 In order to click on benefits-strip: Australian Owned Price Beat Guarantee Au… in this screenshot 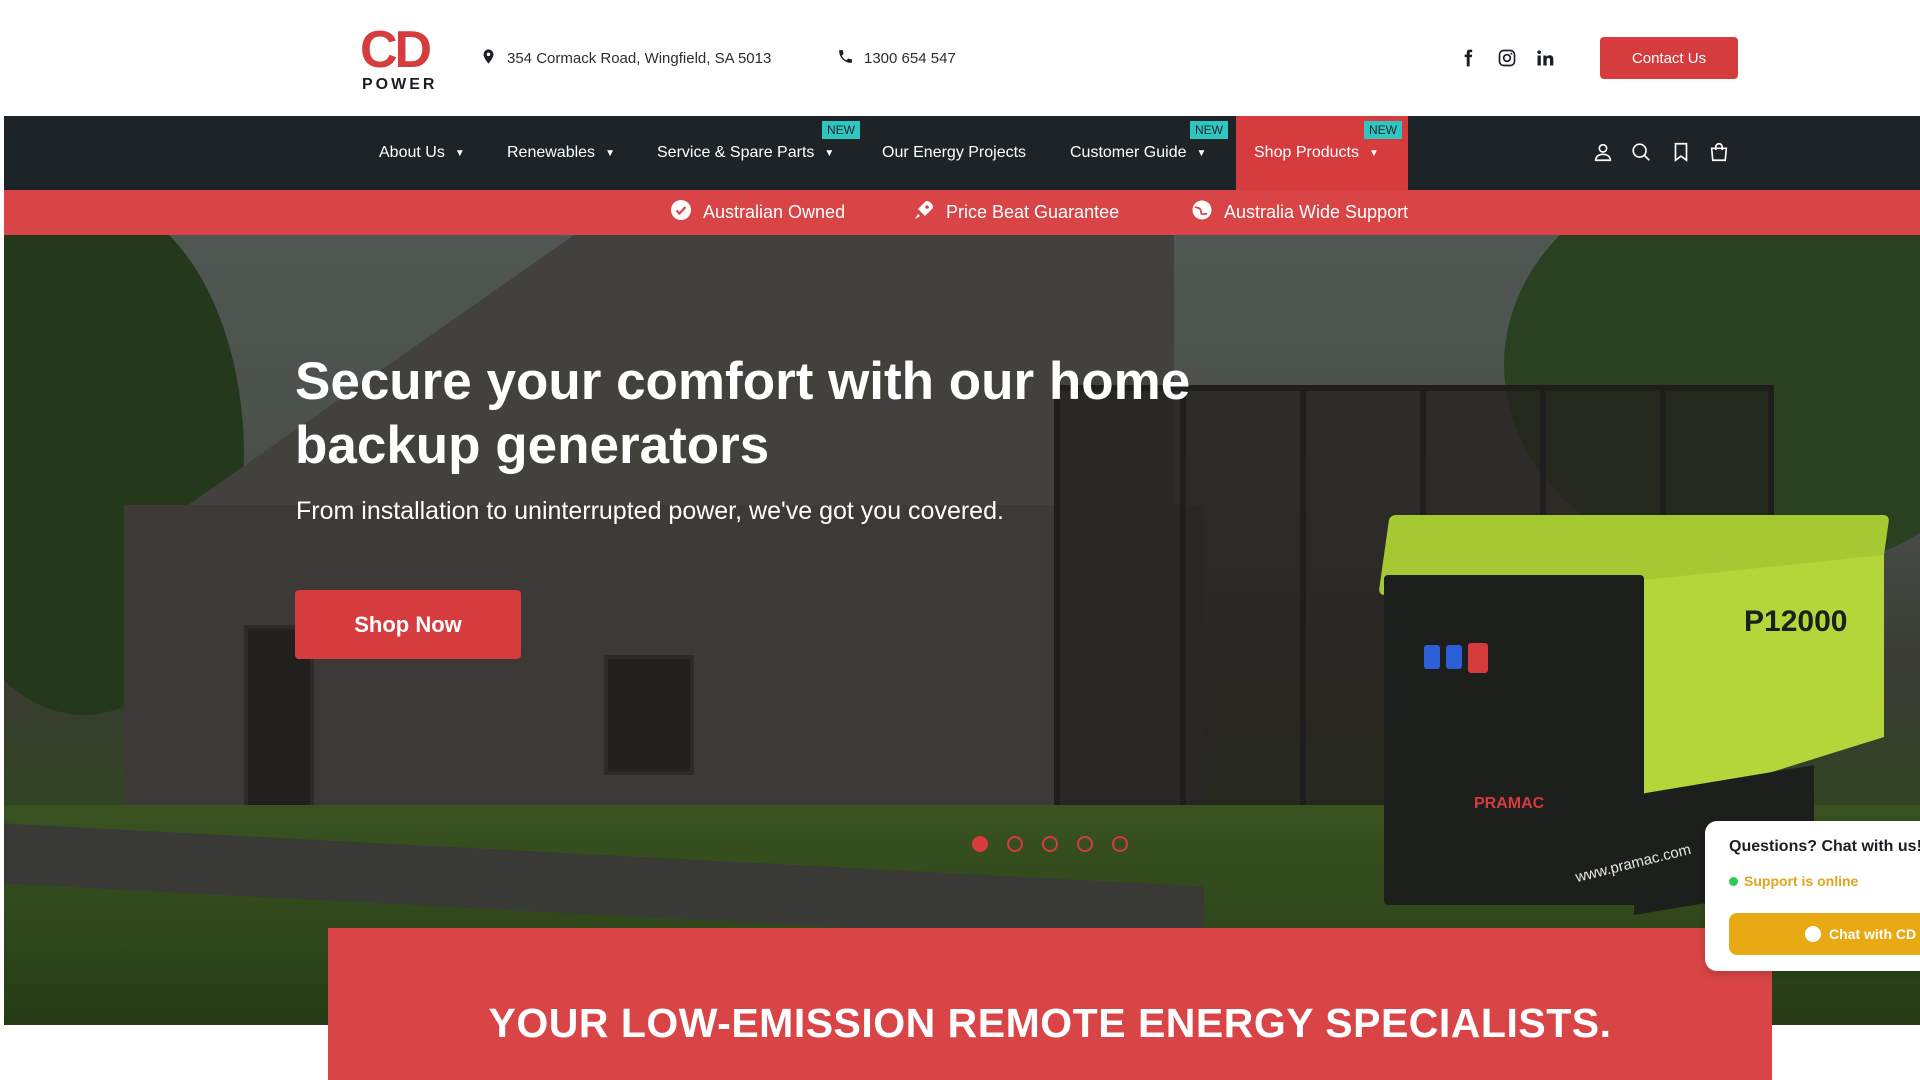, I will do `click(962, 212)`.